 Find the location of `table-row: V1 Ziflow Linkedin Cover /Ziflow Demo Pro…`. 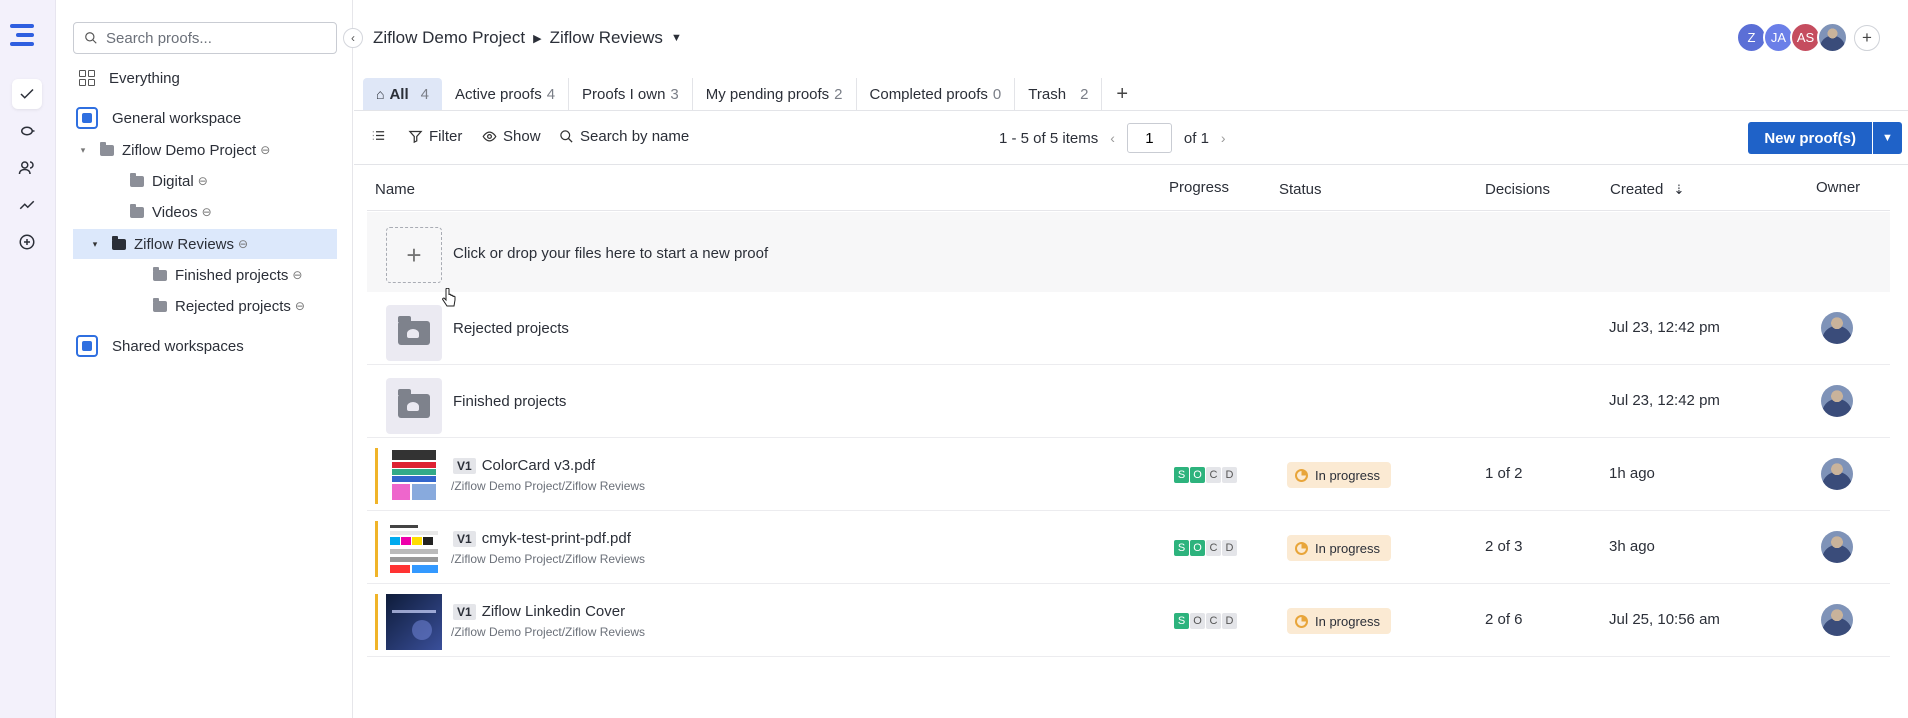

table-row: V1 Ziflow Linkedin Cover /Ziflow Demo Pro… is located at coordinates (1128, 620).